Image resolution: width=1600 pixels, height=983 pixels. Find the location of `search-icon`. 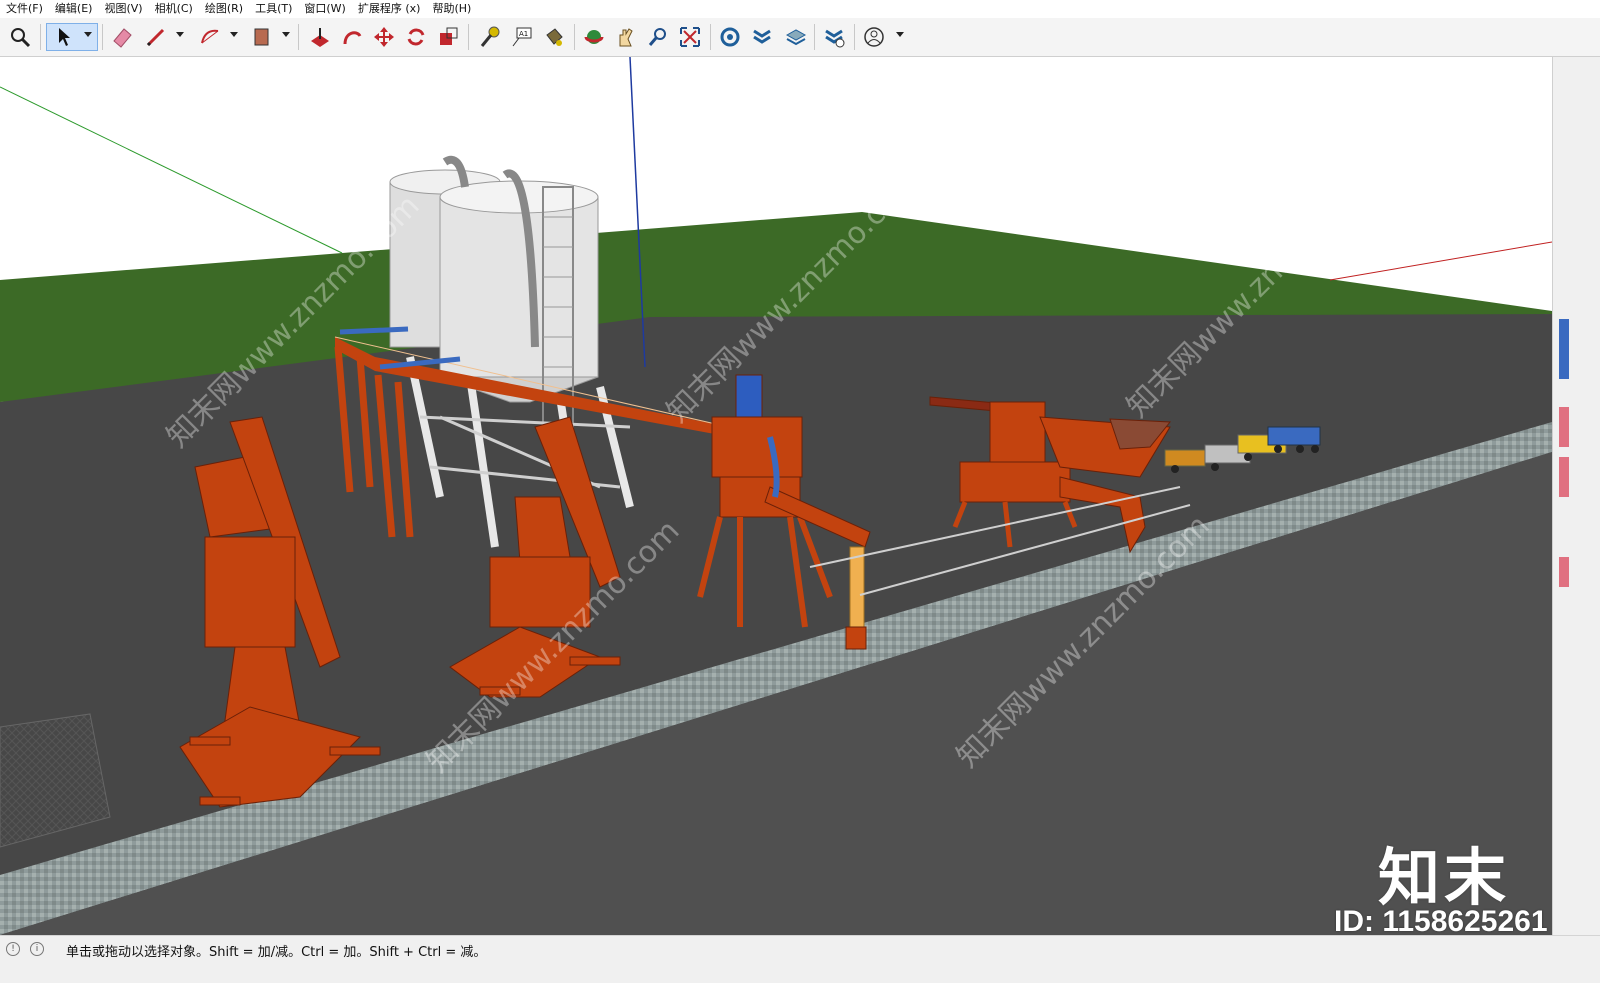

search-icon is located at coordinates (20, 37).